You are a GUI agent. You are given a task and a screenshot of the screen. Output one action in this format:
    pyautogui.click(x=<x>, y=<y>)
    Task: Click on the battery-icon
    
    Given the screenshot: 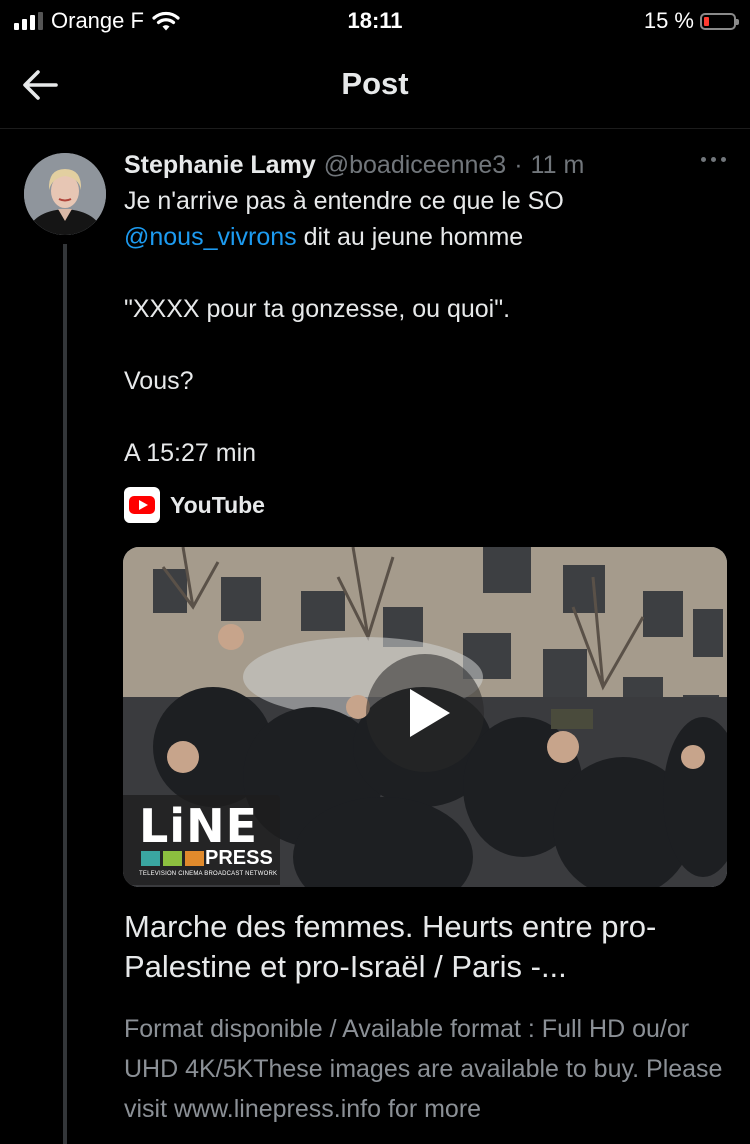 What is the action you would take?
    pyautogui.click(x=719, y=21)
    